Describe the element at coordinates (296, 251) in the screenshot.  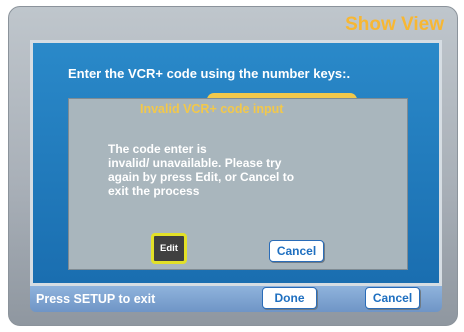
I see `dialog-cancel-button: Cancel` at that location.